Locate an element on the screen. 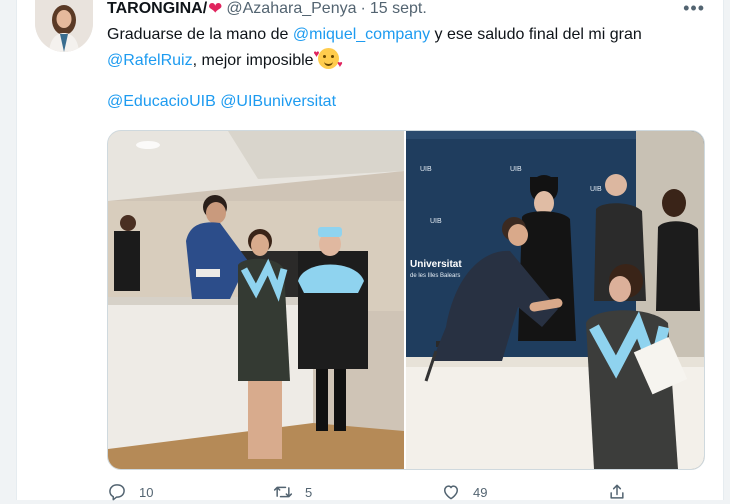 Image resolution: width=730 pixels, height=504 pixels. mention-uib-universitat: @UIBuniversitat is located at coordinates (278, 101).